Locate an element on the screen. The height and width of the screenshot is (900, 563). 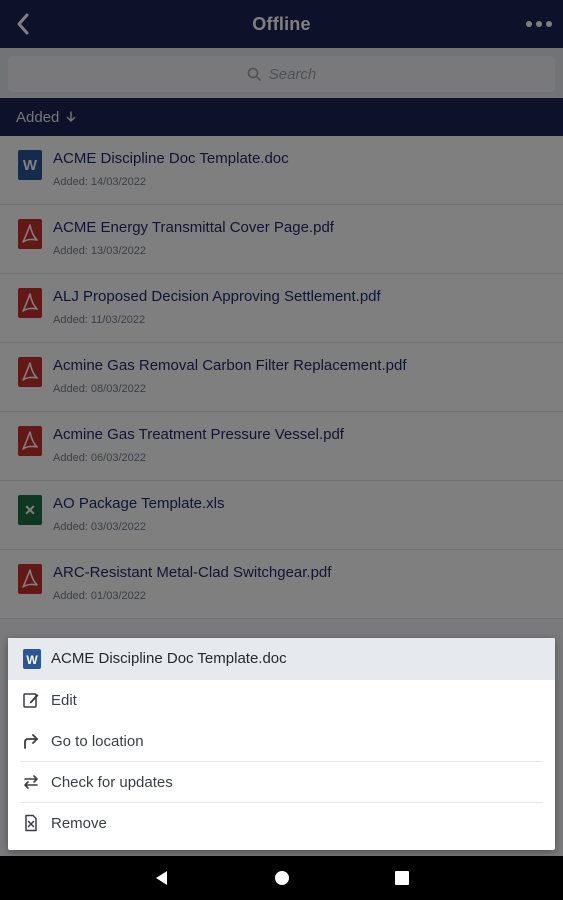
go-to-location-action: Go to location is located at coordinates (281, 741).